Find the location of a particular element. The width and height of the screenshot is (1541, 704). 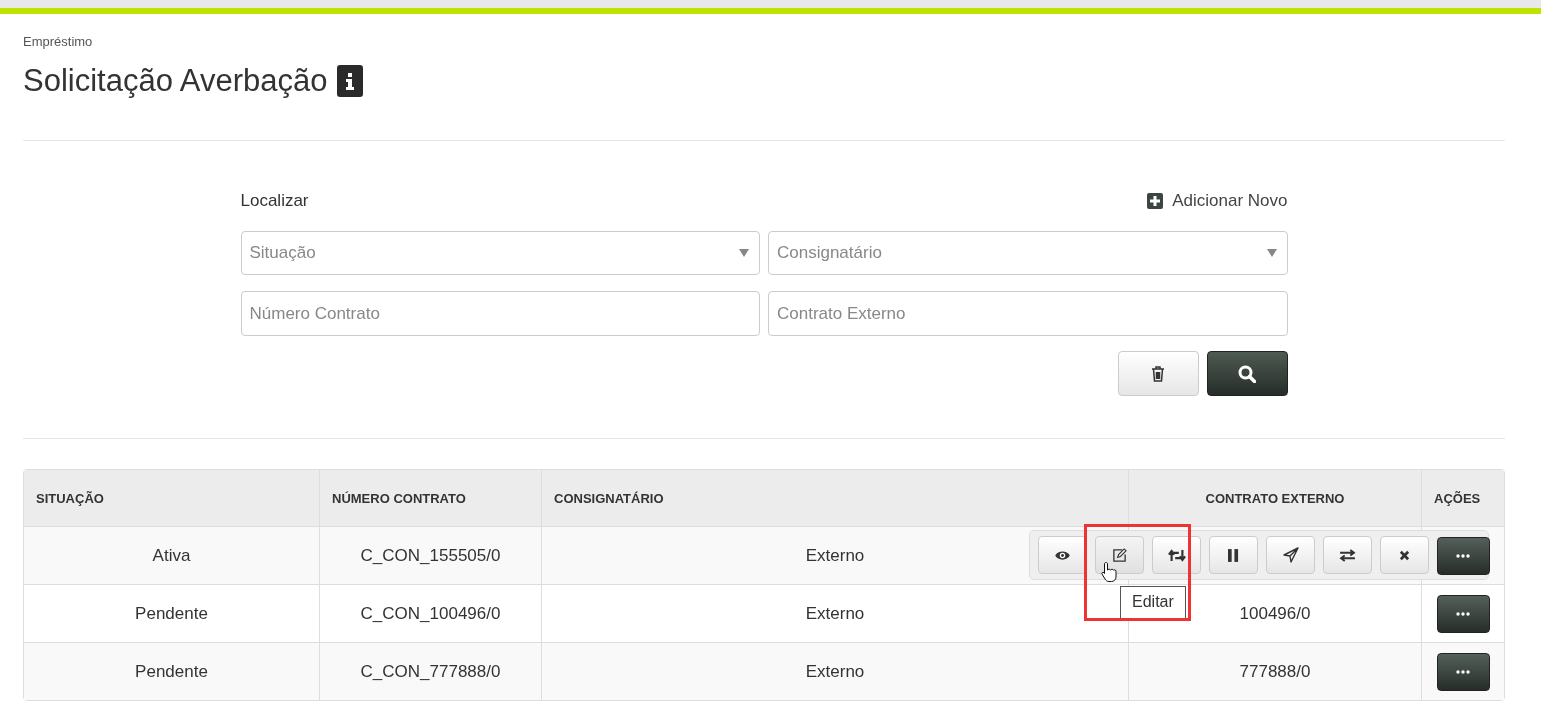

pause-action-button is located at coordinates (1233, 555).